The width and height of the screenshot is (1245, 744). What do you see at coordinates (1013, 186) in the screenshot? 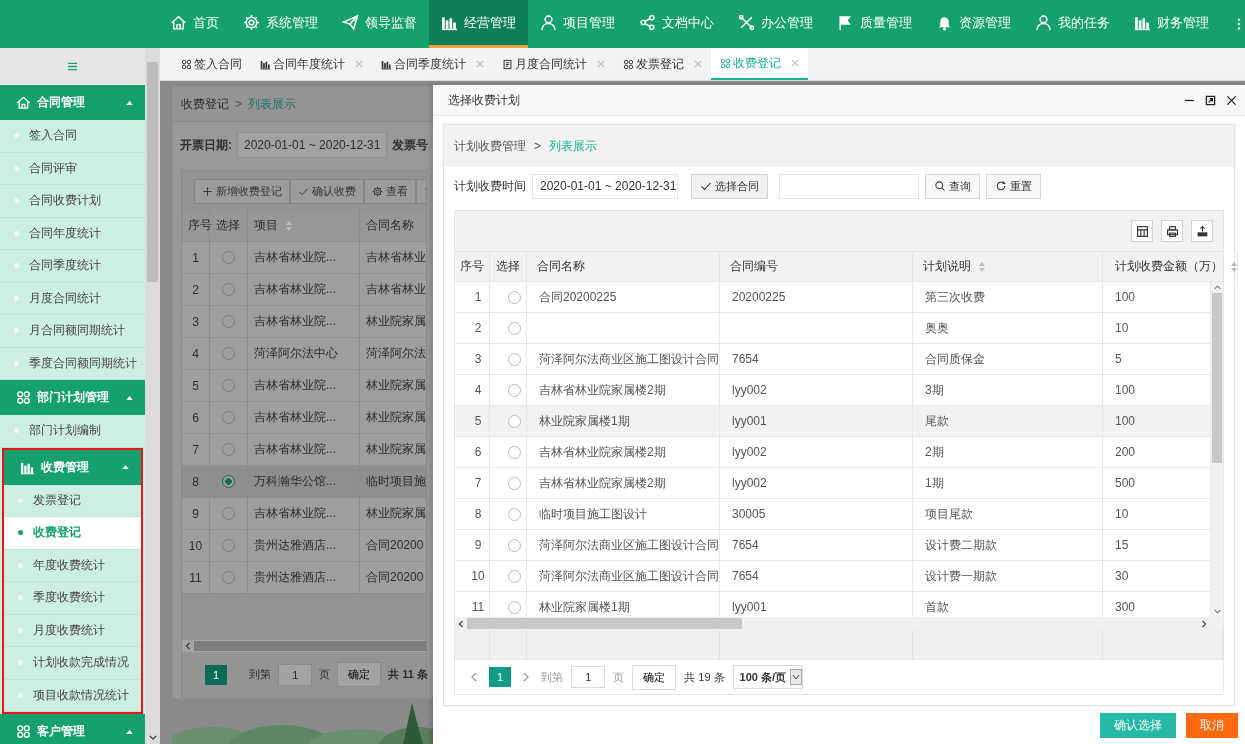
I see `action-button: 重置` at bounding box center [1013, 186].